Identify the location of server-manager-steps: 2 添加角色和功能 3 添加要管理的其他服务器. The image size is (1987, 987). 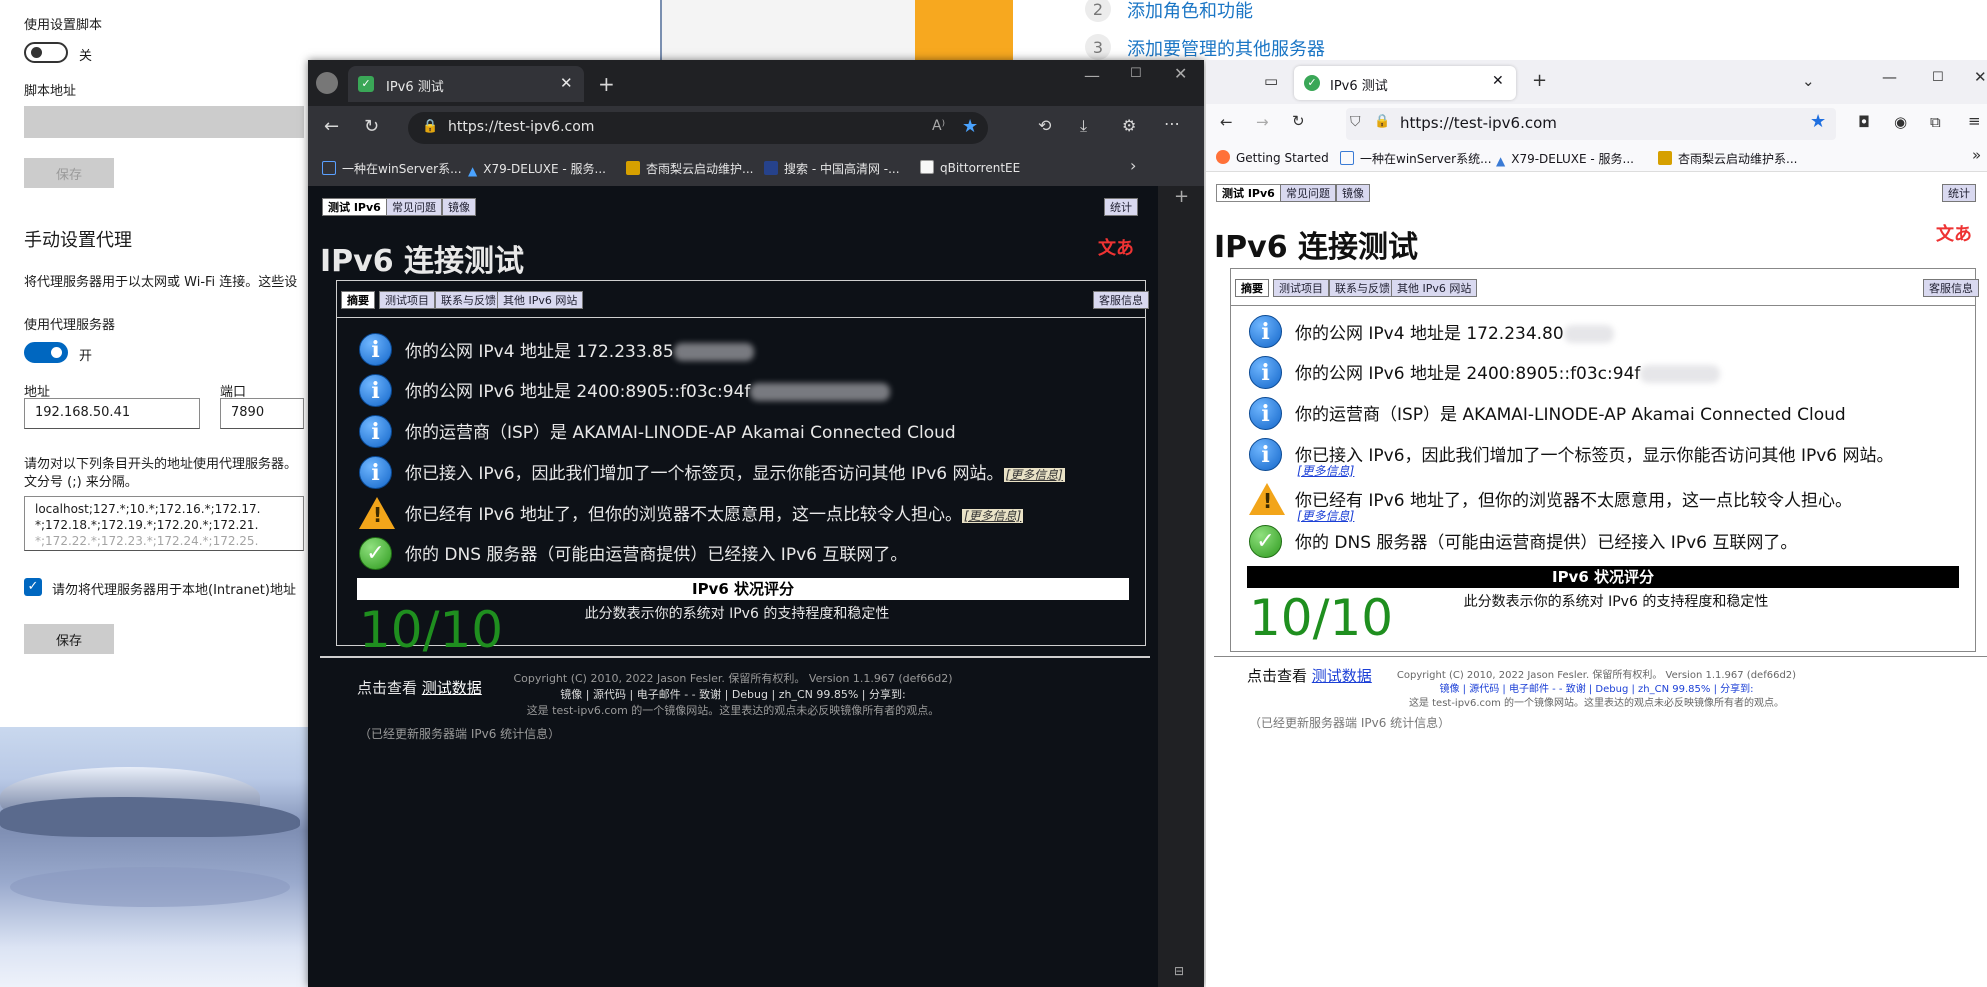
(1365, 30).